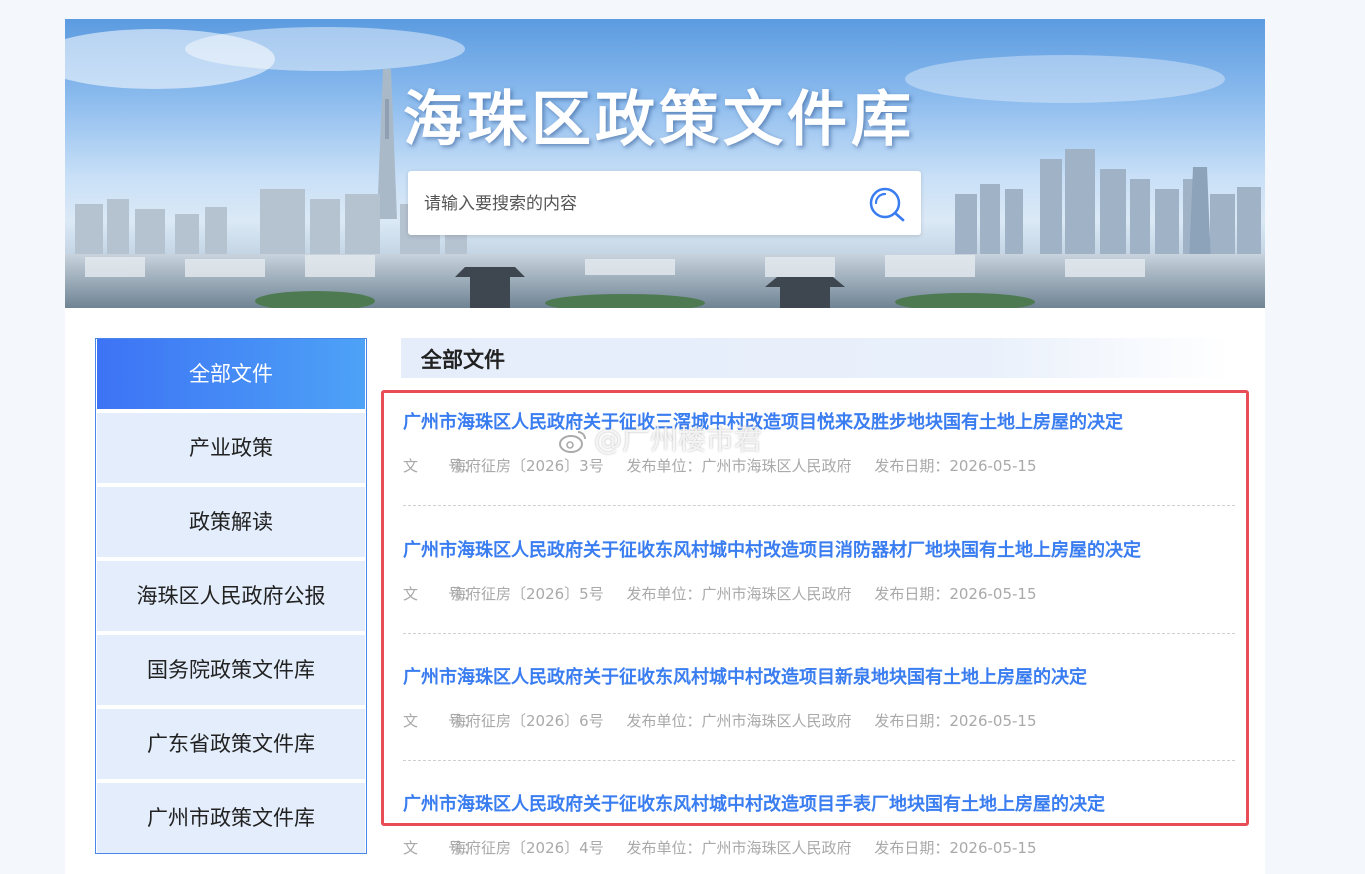 The width and height of the screenshot is (1365, 874). I want to click on sidebar-item-district-gazette: 海珠区人民政府公报, so click(231, 596).